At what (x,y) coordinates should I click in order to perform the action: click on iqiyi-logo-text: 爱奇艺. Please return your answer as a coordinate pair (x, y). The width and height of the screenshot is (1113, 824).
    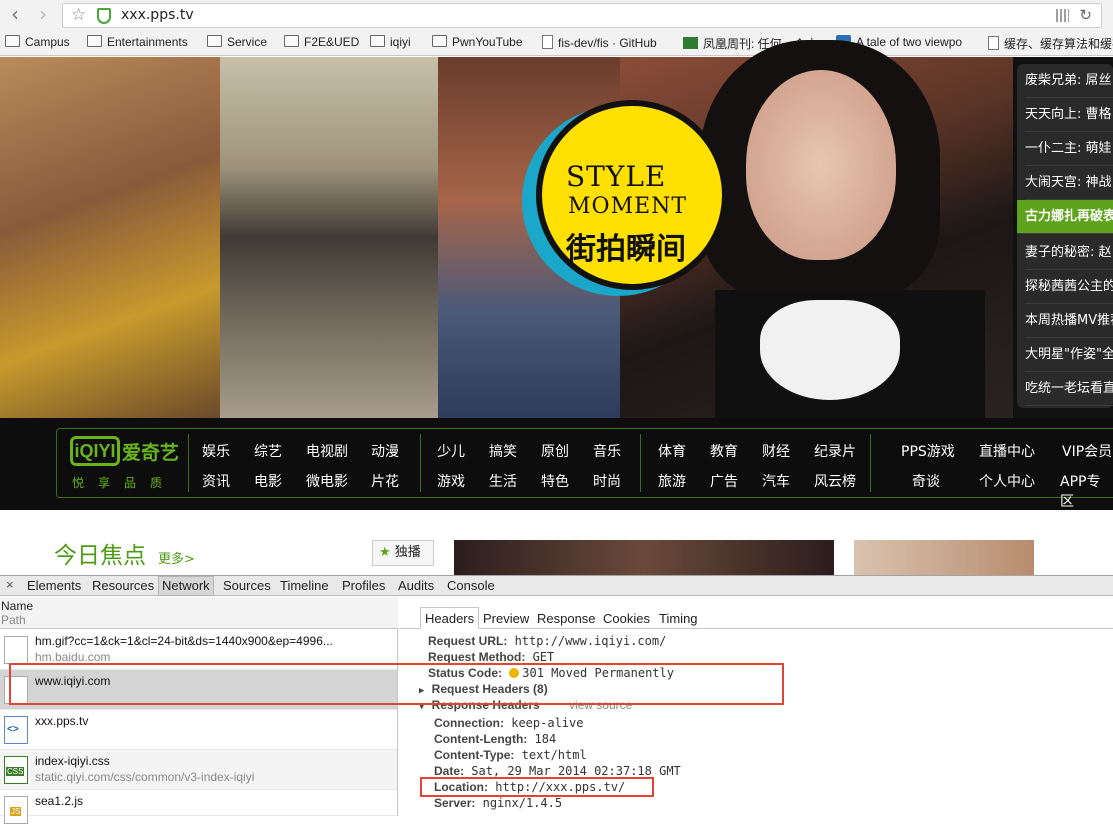
    Looking at the image, I should click on (150, 451).